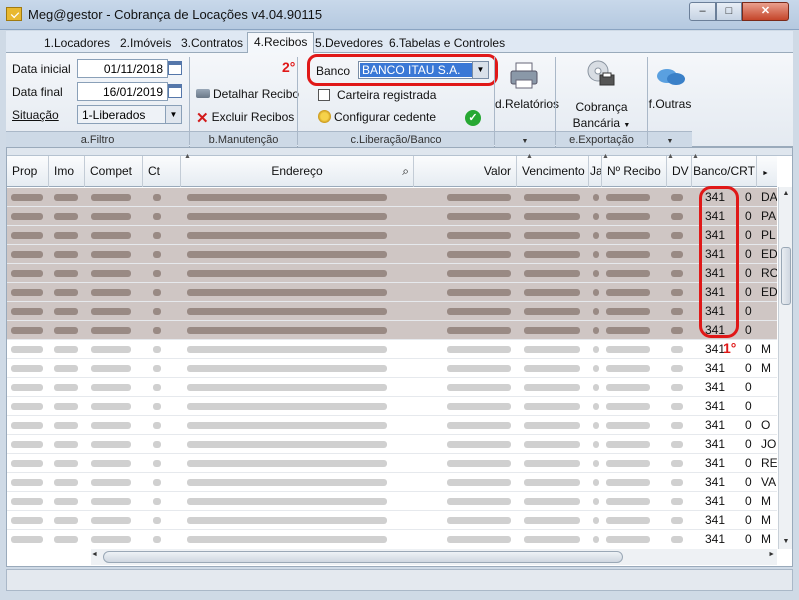  I want to click on column-extra: ►, so click(767, 171).